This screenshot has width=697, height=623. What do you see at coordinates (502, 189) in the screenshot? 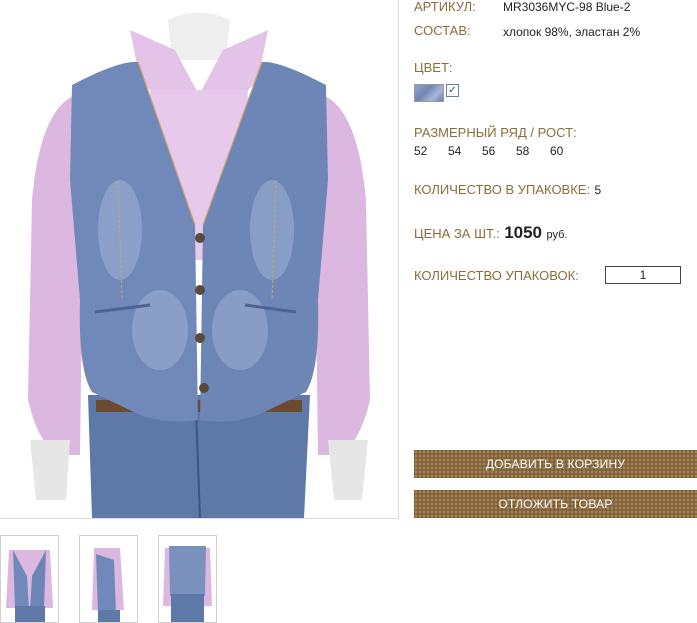
I see `pack-label: КОЛИЧЕСТВО В УПАКОВКЕ:` at bounding box center [502, 189].